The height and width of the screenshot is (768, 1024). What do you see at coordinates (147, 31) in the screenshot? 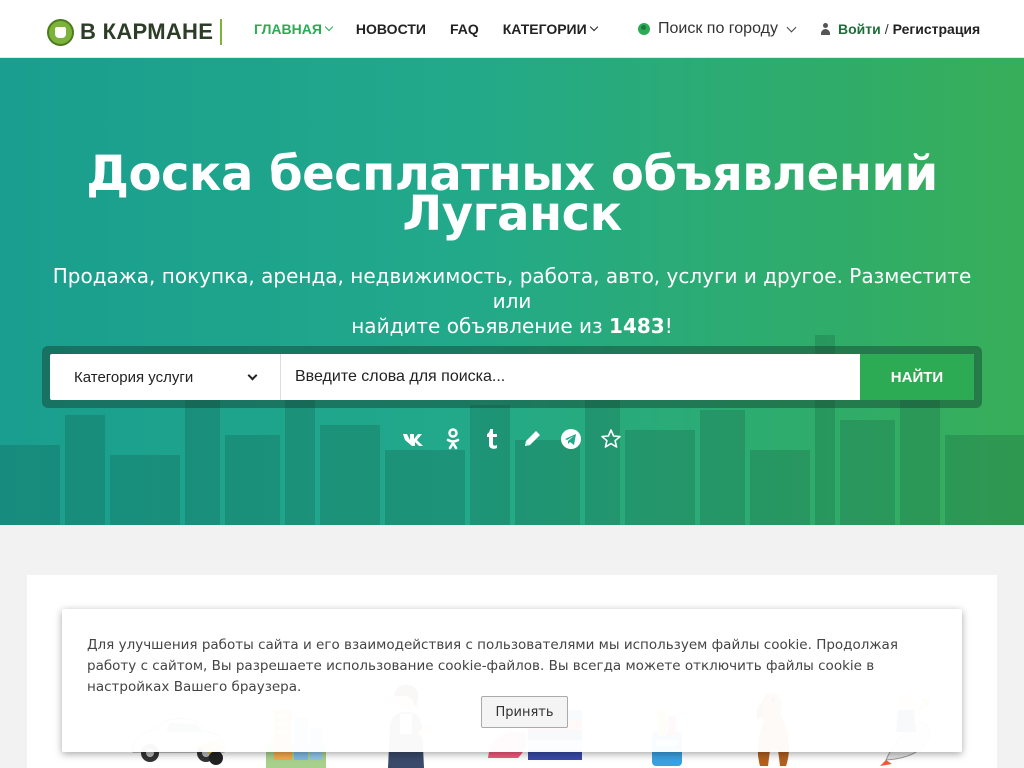
I see `logo-text: В КАРМАНЕ` at bounding box center [147, 31].